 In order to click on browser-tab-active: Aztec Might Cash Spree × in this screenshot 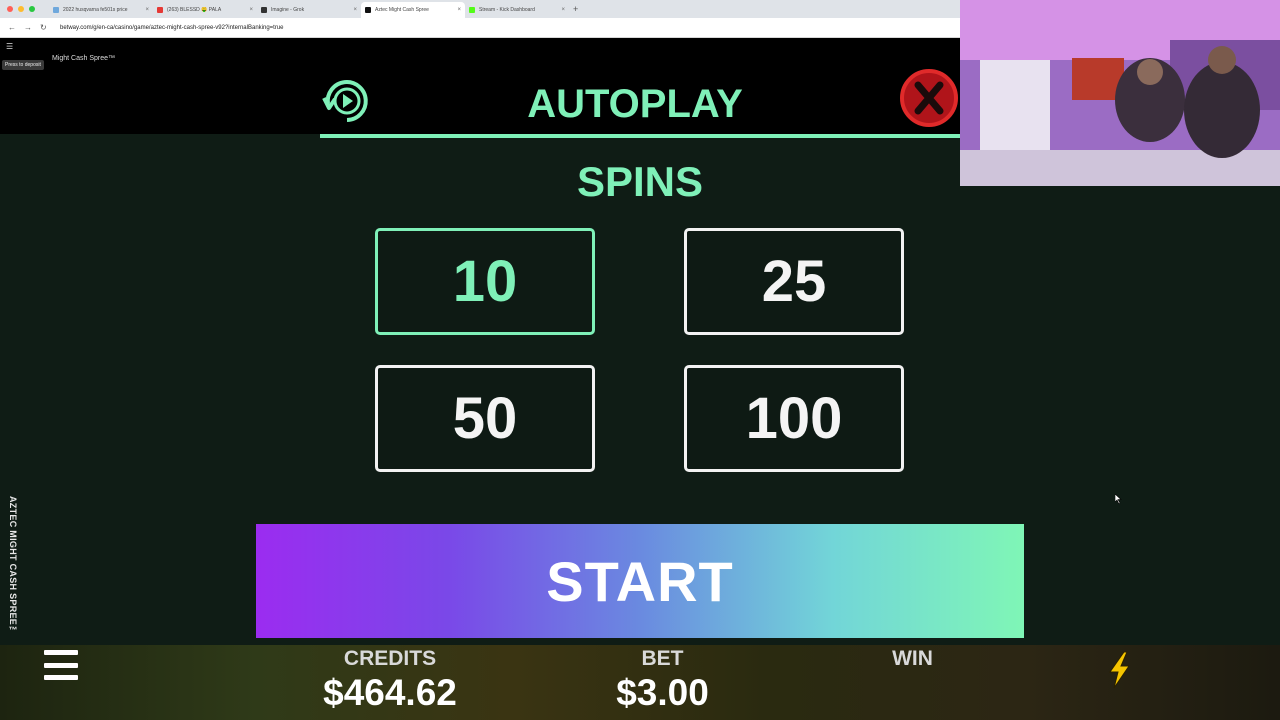, I will do `click(413, 10)`.